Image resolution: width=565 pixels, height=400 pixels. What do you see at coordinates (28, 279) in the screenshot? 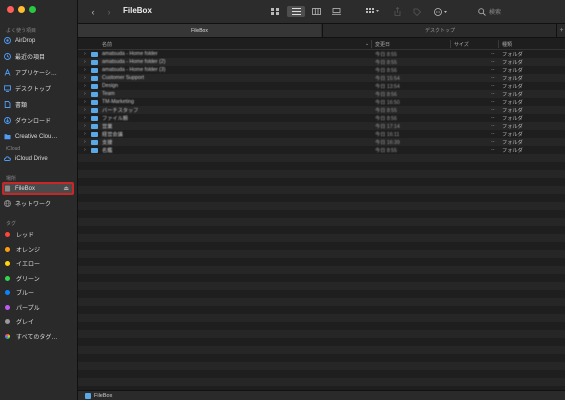
I see `tag-label: グリーン` at bounding box center [28, 279].